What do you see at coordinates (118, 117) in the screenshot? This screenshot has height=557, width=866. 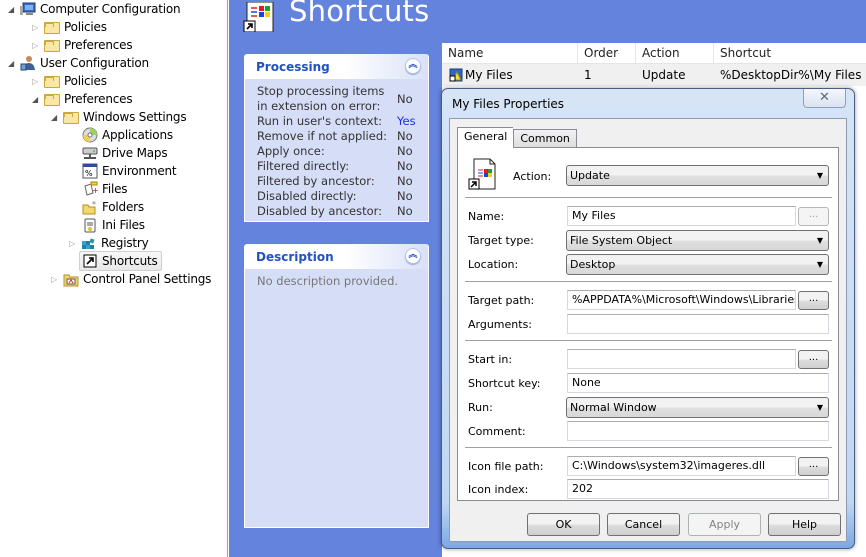 I see `tree-item-windows-settings: ◢ Windows Settings` at bounding box center [118, 117].